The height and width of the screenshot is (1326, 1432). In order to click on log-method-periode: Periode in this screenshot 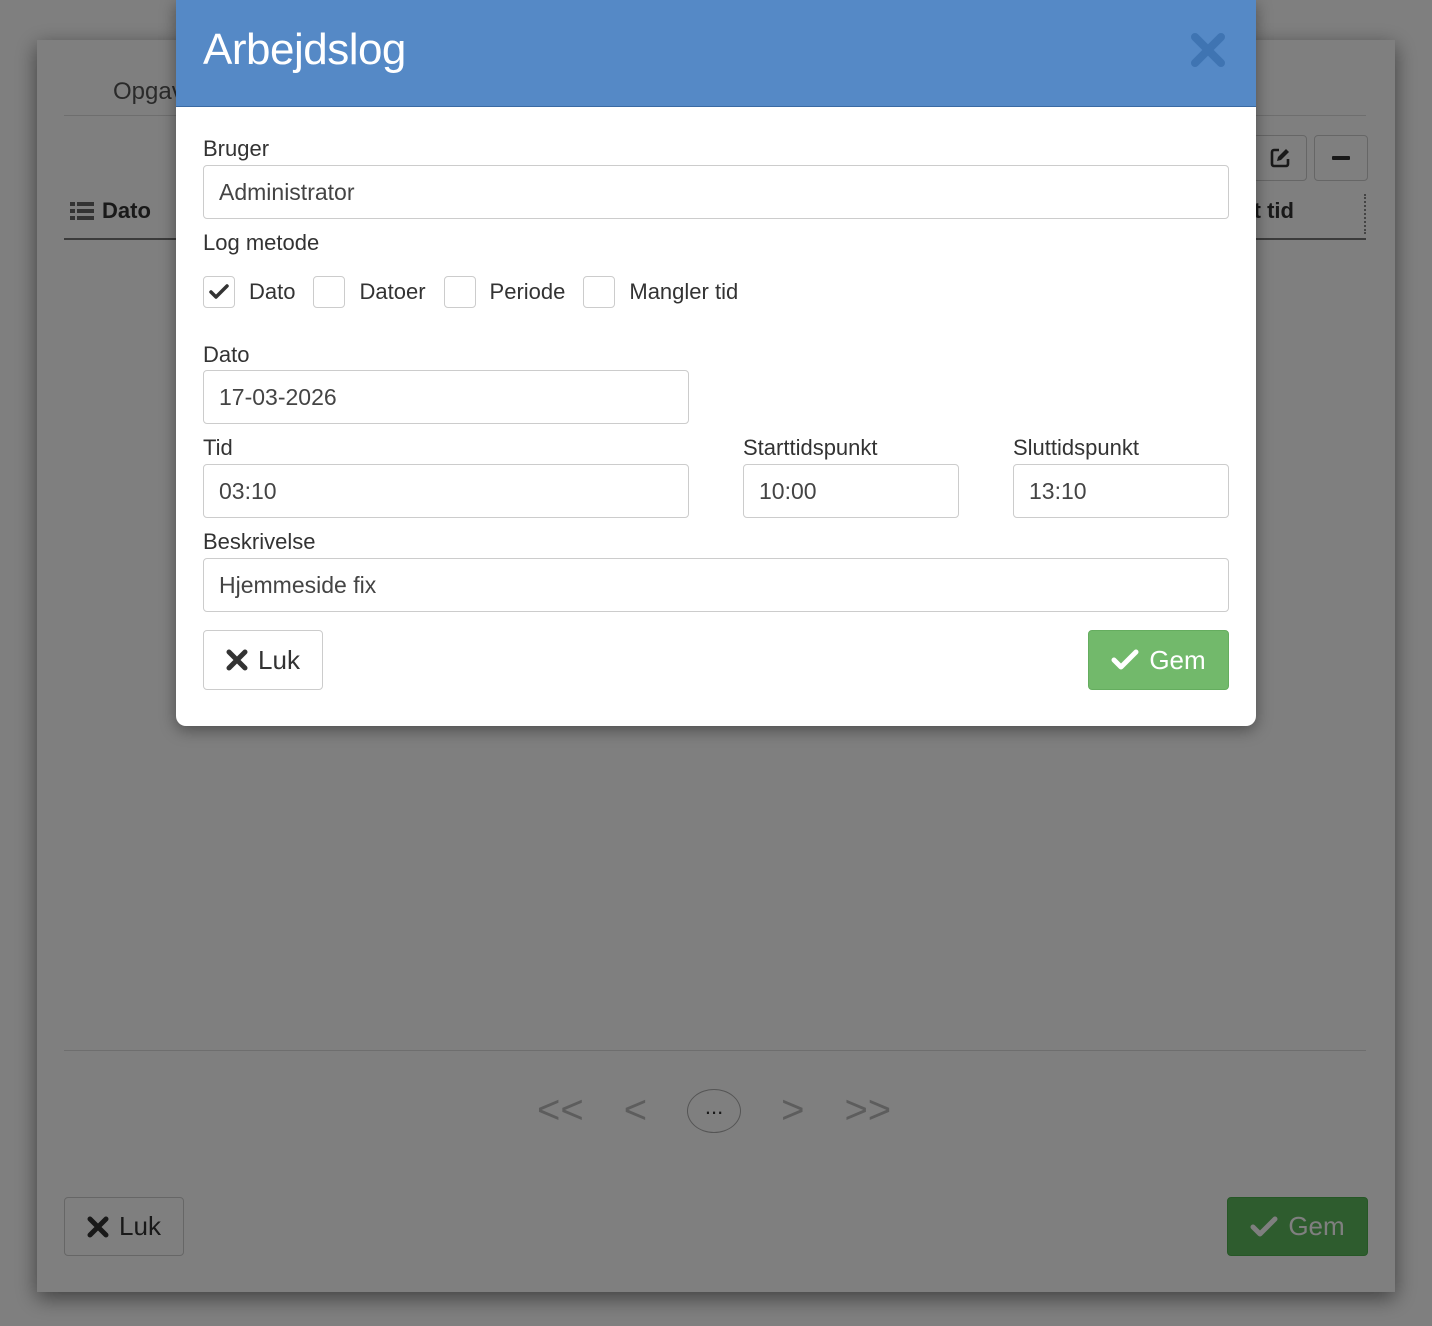, I will do `click(504, 292)`.